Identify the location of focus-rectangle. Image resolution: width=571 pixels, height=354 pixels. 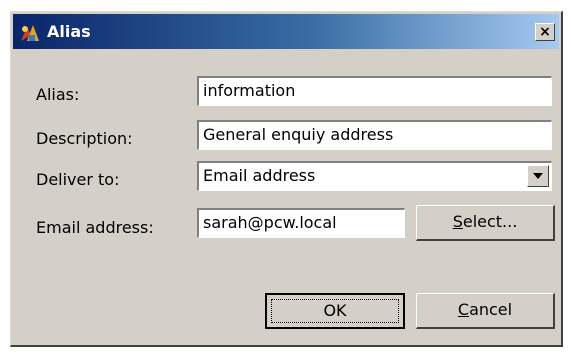
(335, 311).